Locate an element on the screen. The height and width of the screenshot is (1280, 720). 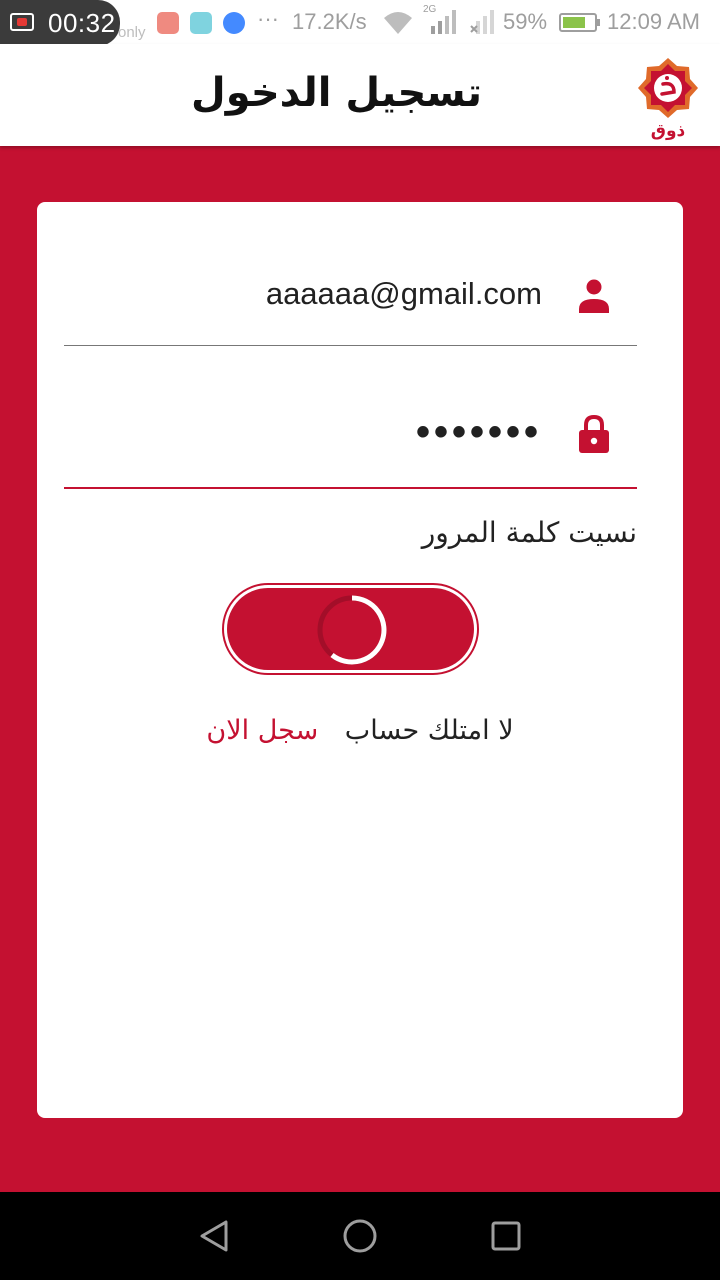
more-notifications-indicator: ··· is located at coordinates (268, 18).